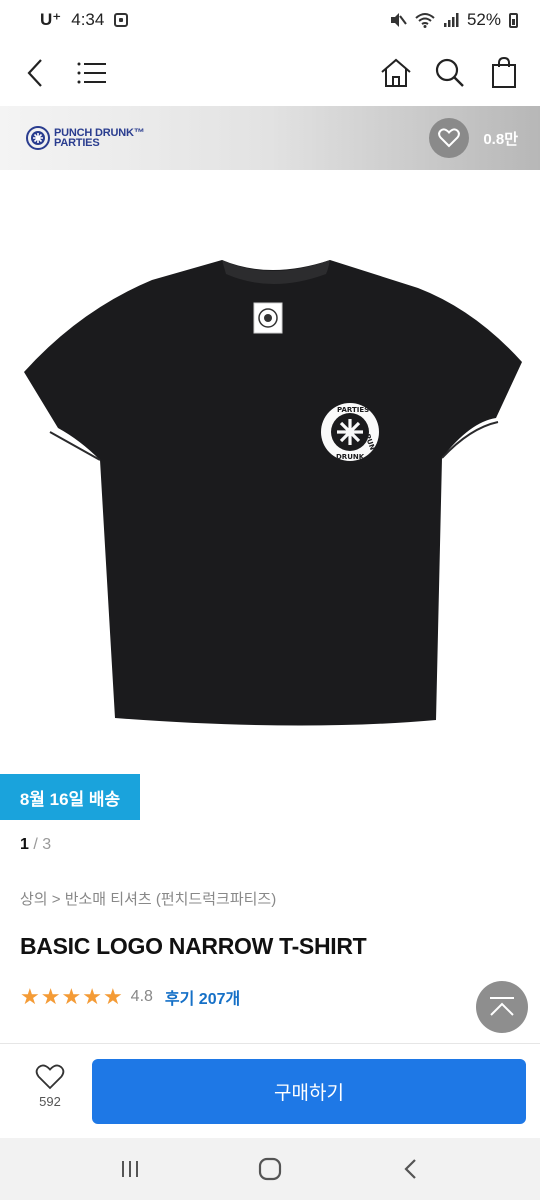 Image resolution: width=540 pixels, height=1200 pixels. Describe the element at coordinates (77, 143) in the screenshot. I see `brand-name-line2: PARTIES` at that location.